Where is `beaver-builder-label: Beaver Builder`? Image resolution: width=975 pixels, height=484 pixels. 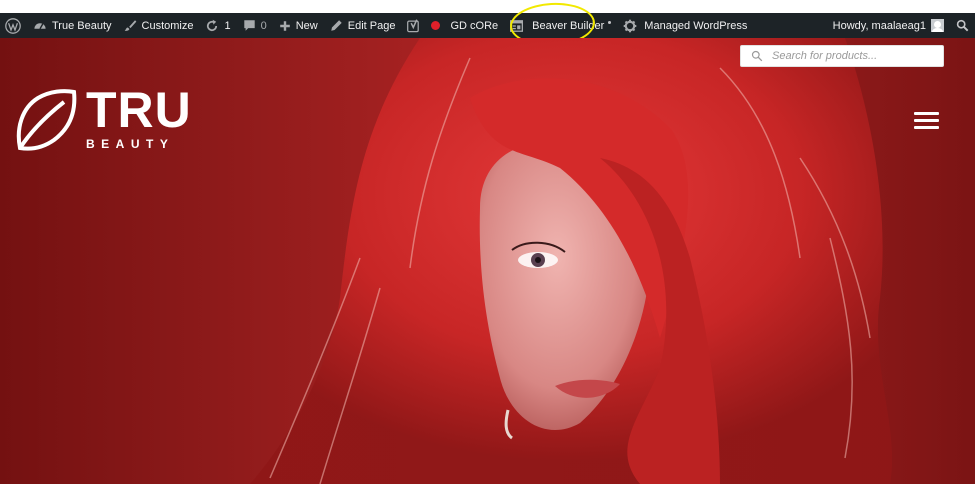 beaver-builder-label: Beaver Builder is located at coordinates (568, 25).